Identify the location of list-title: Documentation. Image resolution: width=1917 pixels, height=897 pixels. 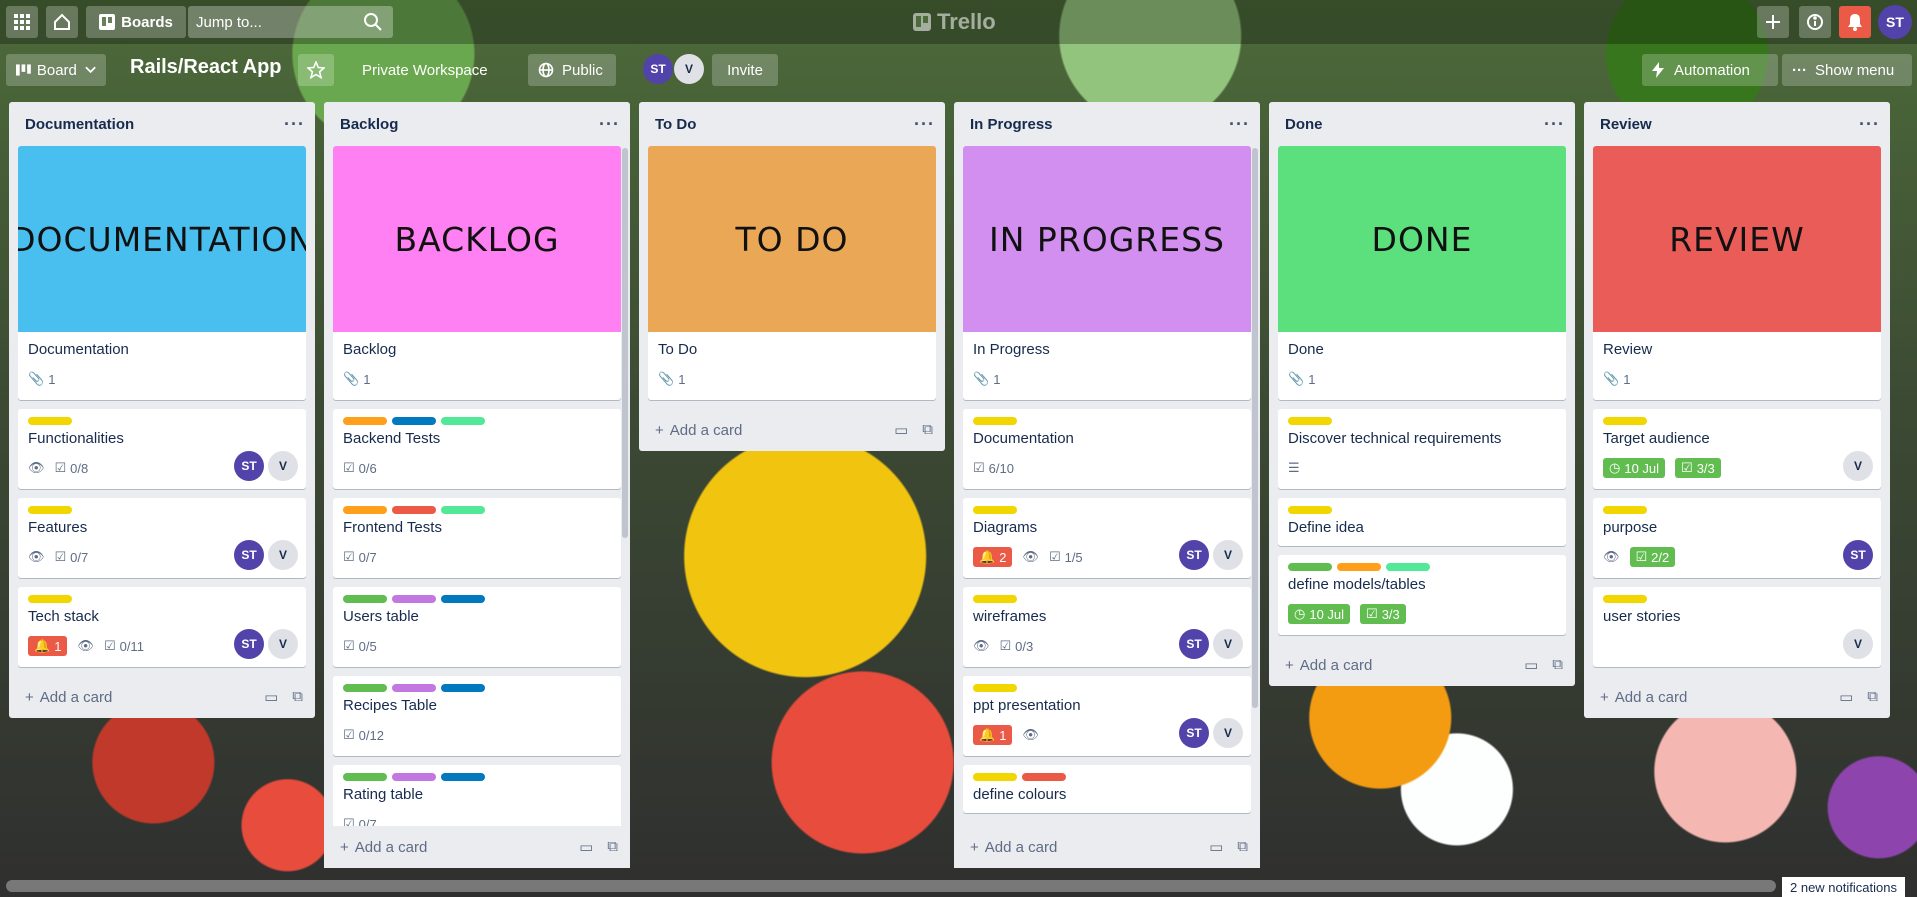
(79, 124).